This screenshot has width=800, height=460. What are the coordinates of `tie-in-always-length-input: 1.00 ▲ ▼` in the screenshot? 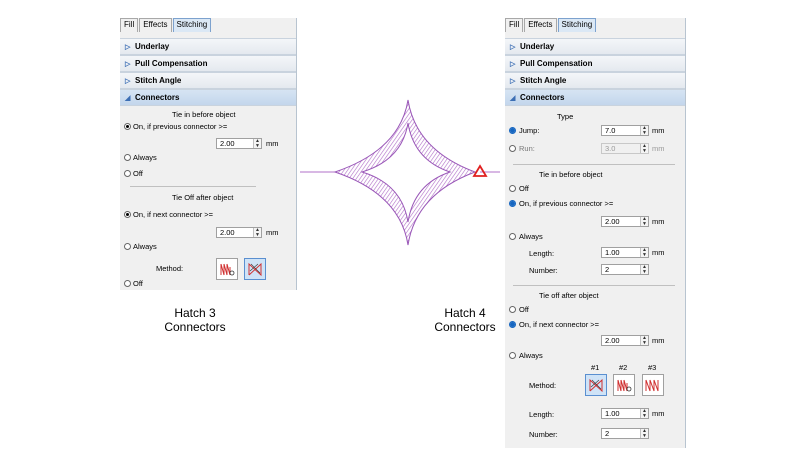 It's located at (625, 252).